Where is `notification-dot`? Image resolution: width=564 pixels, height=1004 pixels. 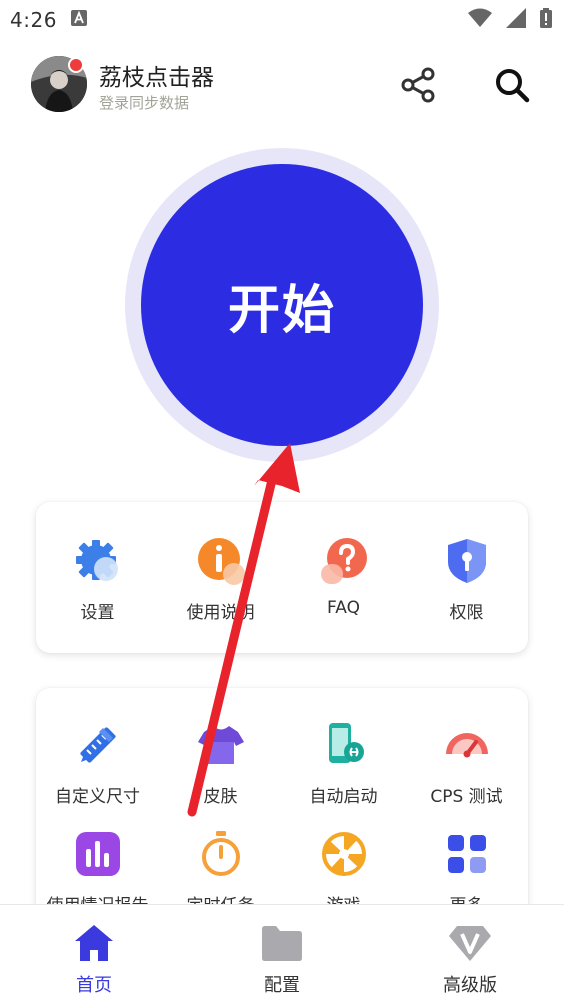 notification-dot is located at coordinates (76, 65).